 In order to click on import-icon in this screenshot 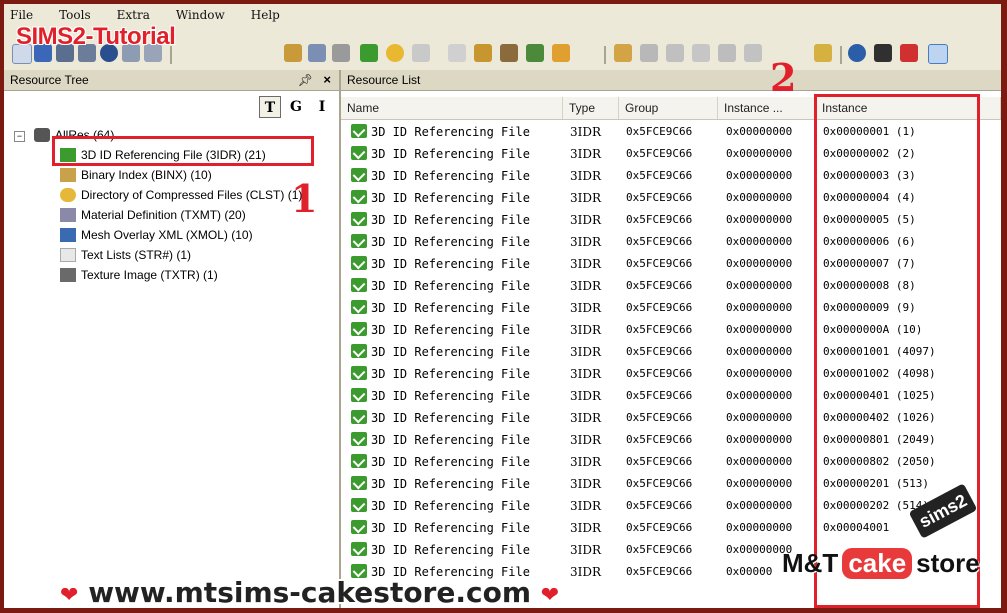, I will do `click(623, 53)`.